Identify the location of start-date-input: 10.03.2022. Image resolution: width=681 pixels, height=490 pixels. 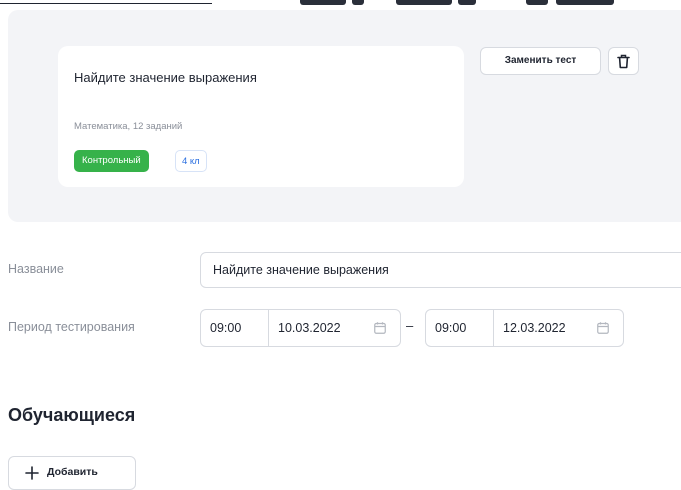
(334, 328).